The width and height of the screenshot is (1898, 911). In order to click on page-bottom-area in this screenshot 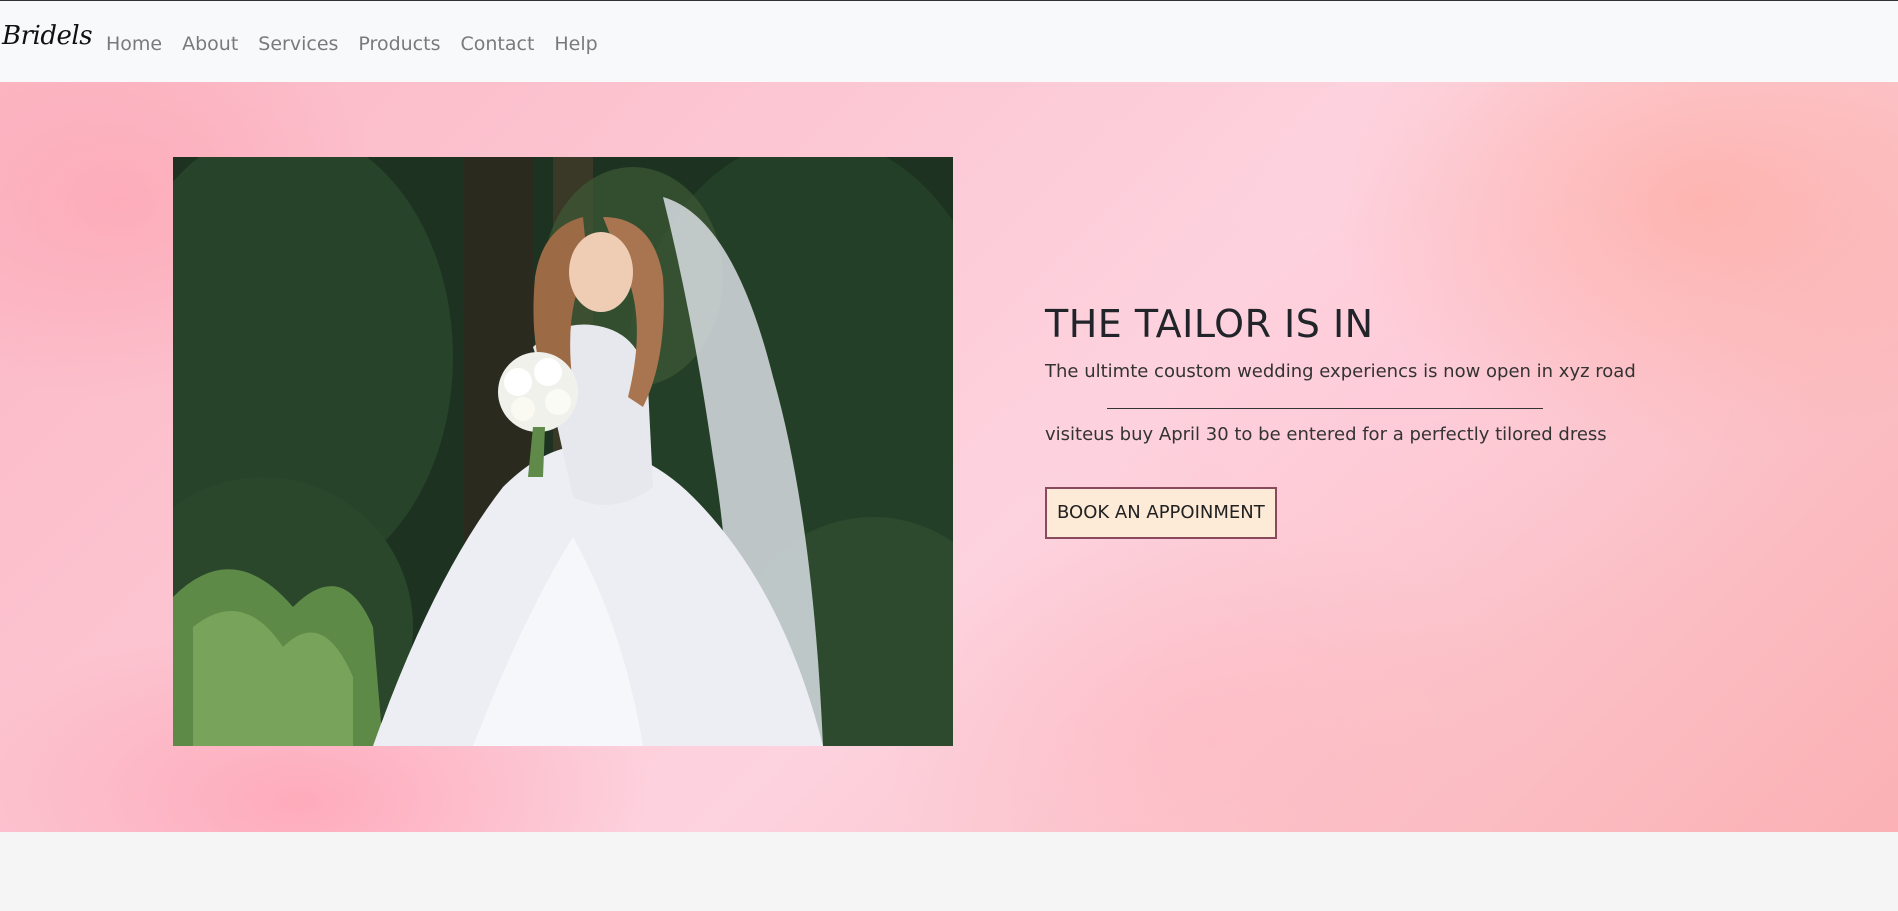, I will do `click(949, 871)`.